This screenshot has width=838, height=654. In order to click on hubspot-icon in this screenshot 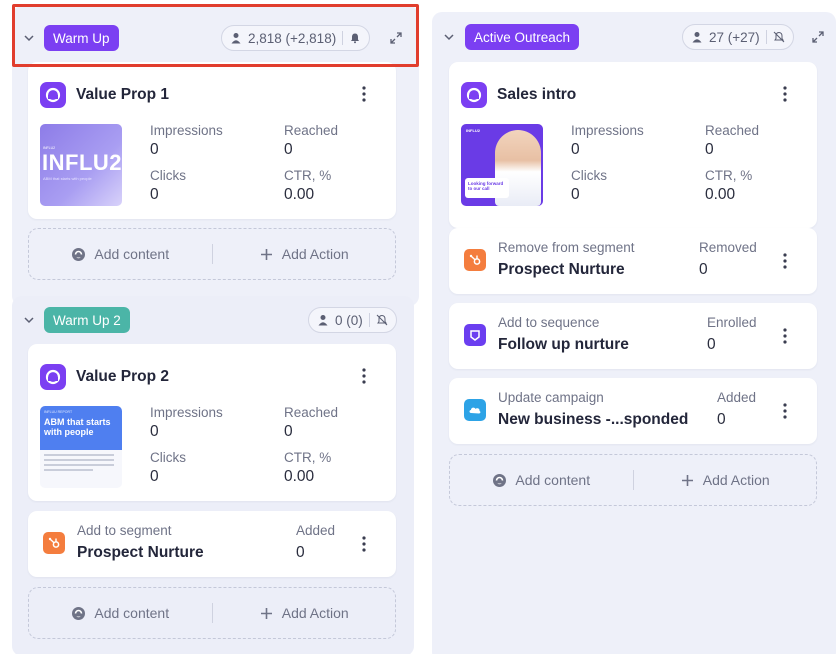, I will do `click(475, 260)`.